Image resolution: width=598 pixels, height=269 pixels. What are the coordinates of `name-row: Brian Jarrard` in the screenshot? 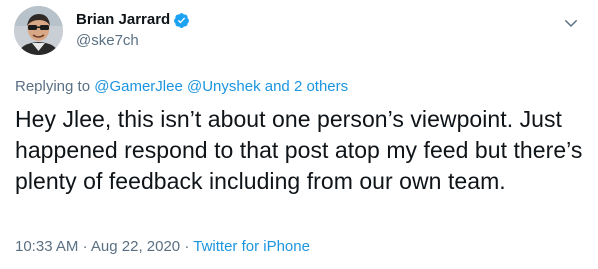 It's located at (133, 20).